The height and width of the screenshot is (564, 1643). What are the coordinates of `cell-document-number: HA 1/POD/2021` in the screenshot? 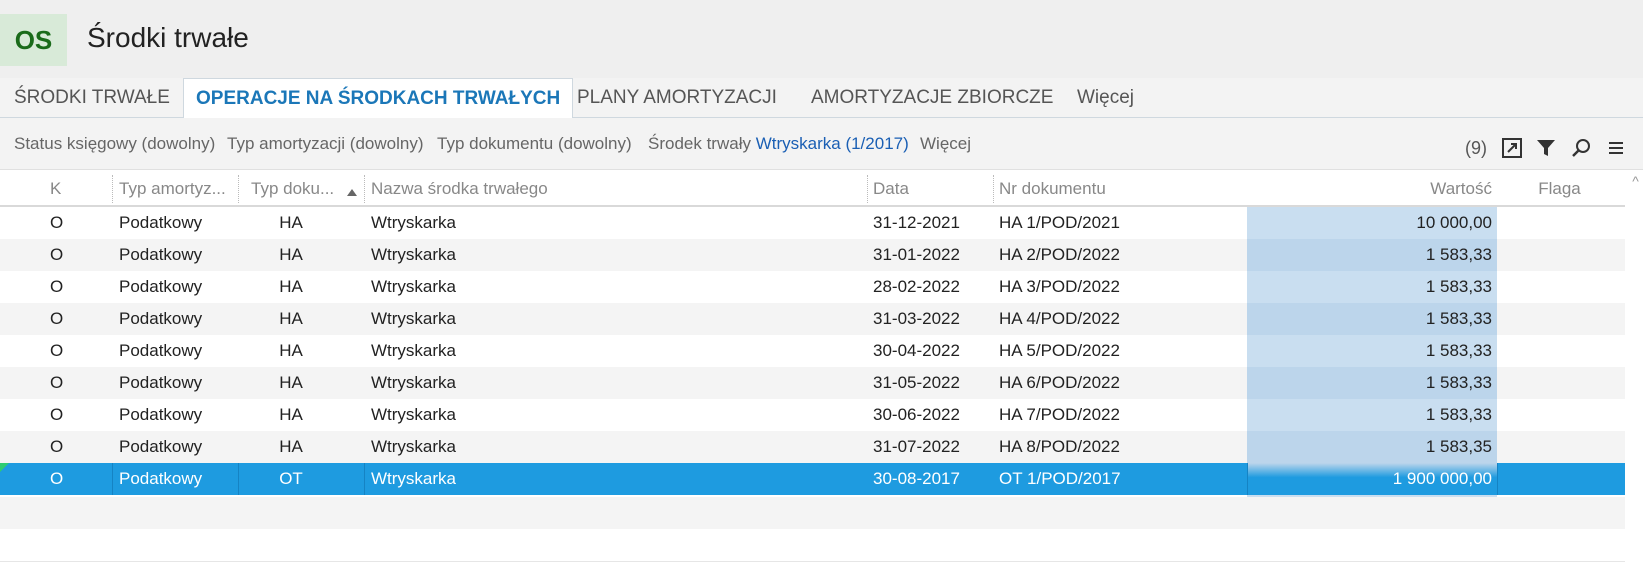 It's located at (1059, 222).